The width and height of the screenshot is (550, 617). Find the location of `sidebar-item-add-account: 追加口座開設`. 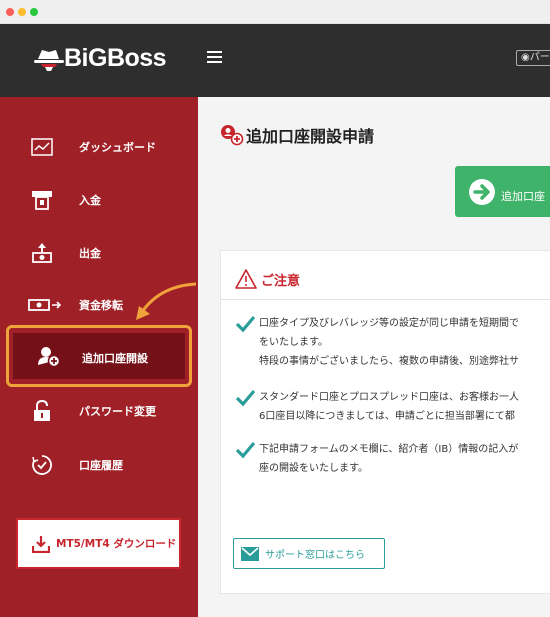

sidebar-item-add-account: 追加口座開設 is located at coordinates (99, 356).